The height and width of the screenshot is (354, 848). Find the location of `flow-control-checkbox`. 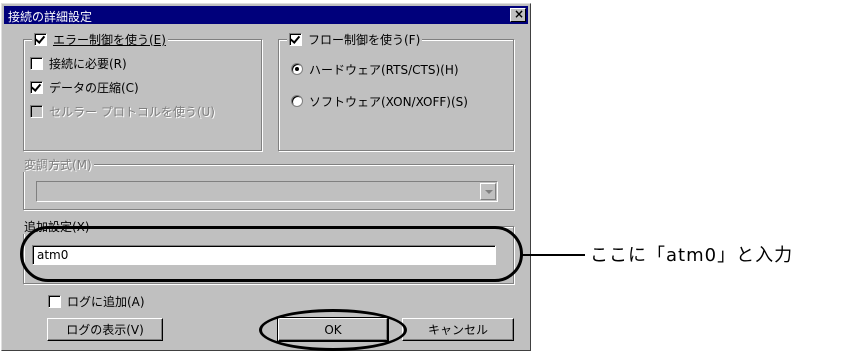

flow-control-checkbox is located at coordinates (295, 39).